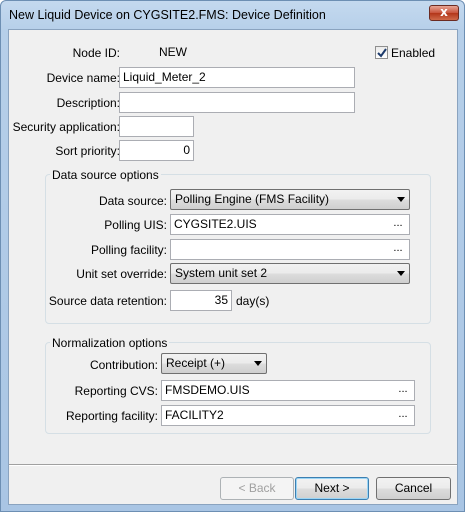 This screenshot has height=512, width=465. What do you see at coordinates (196, 363) in the screenshot?
I see `contribution-value: Receipt (+)` at bounding box center [196, 363].